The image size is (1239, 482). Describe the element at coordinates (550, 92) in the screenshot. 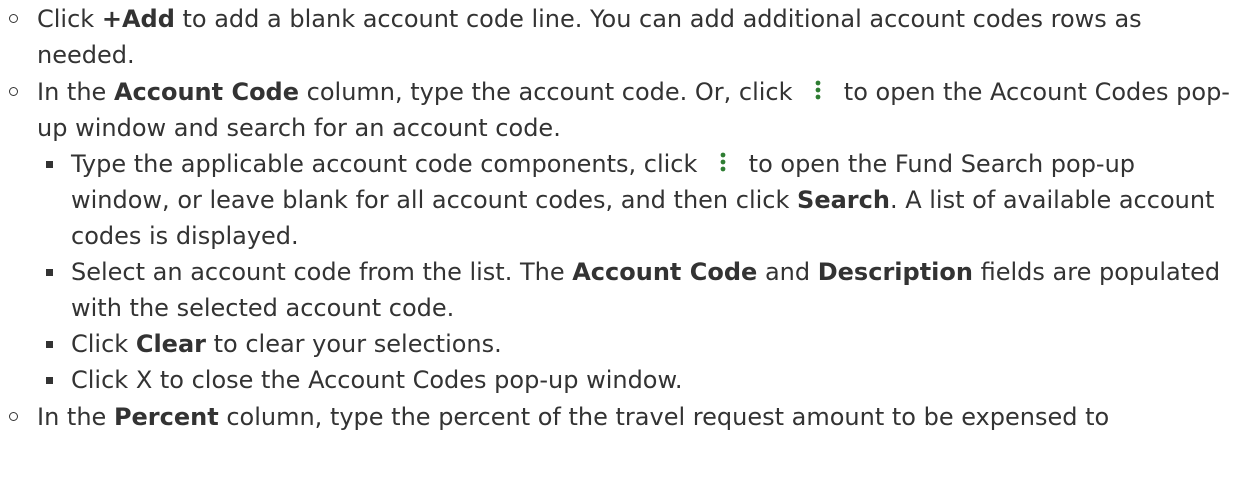

I see `text-segment: column, type the account code. Or, click` at that location.